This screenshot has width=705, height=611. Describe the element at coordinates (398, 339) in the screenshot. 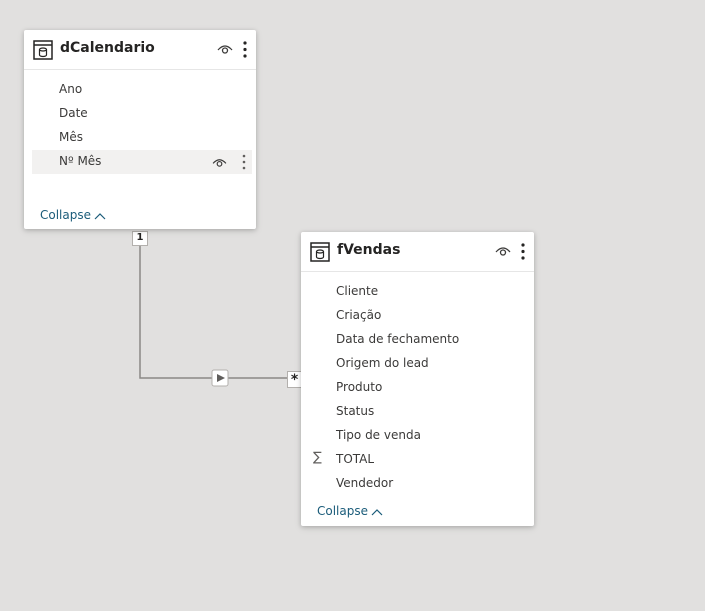

I see `field-label: Data de fechamento` at that location.